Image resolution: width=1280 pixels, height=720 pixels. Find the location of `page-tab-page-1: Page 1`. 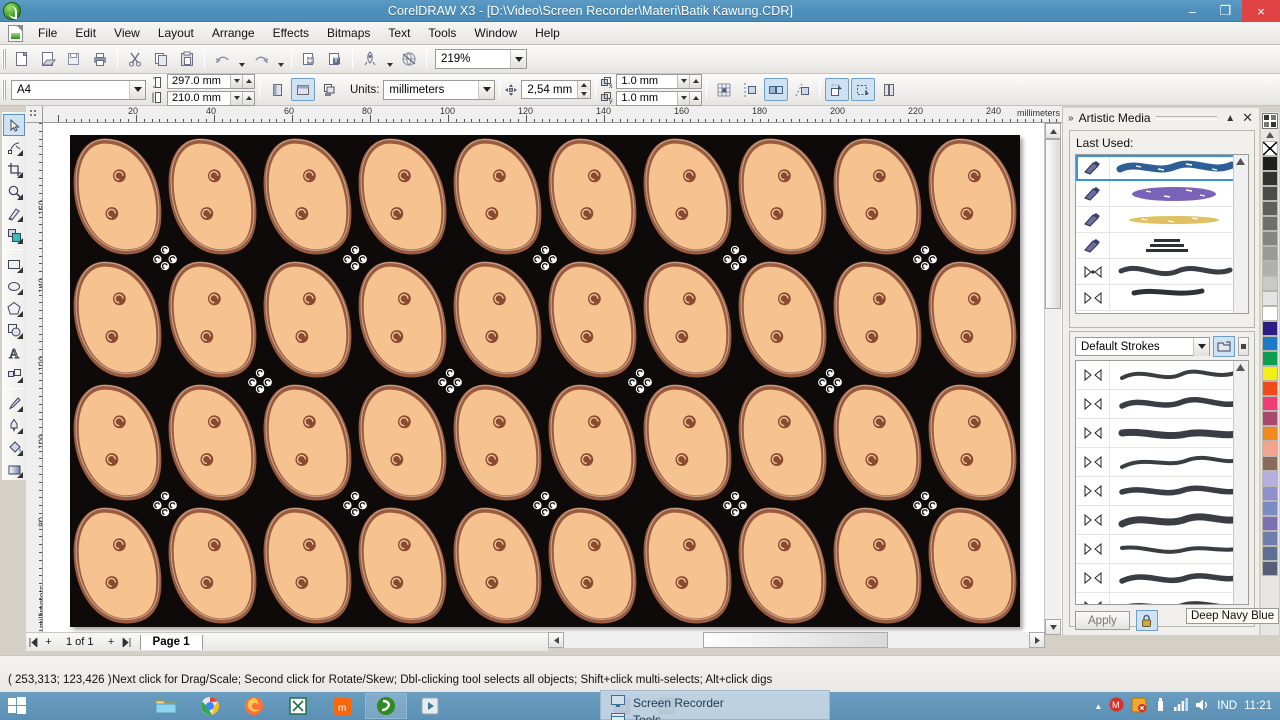

page-tab-page-1: Page 1 is located at coordinates (171, 642).